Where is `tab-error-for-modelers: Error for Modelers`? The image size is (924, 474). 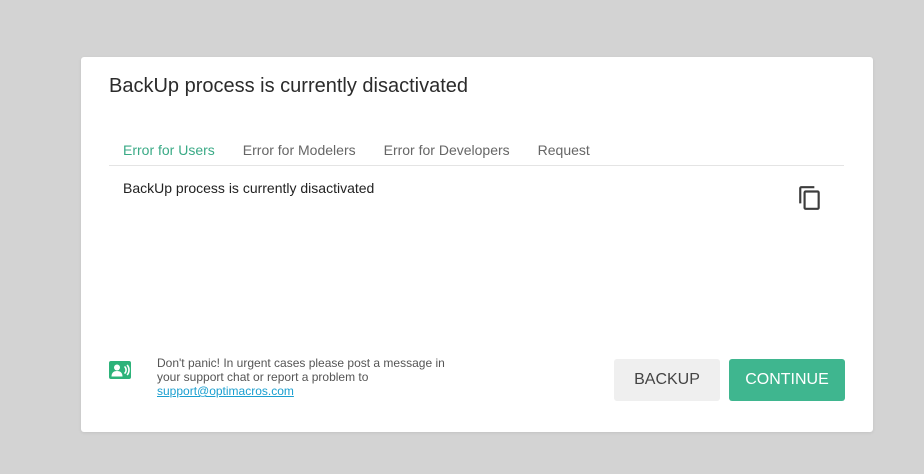
tab-error-for-modelers: Error for Modelers is located at coordinates (299, 153).